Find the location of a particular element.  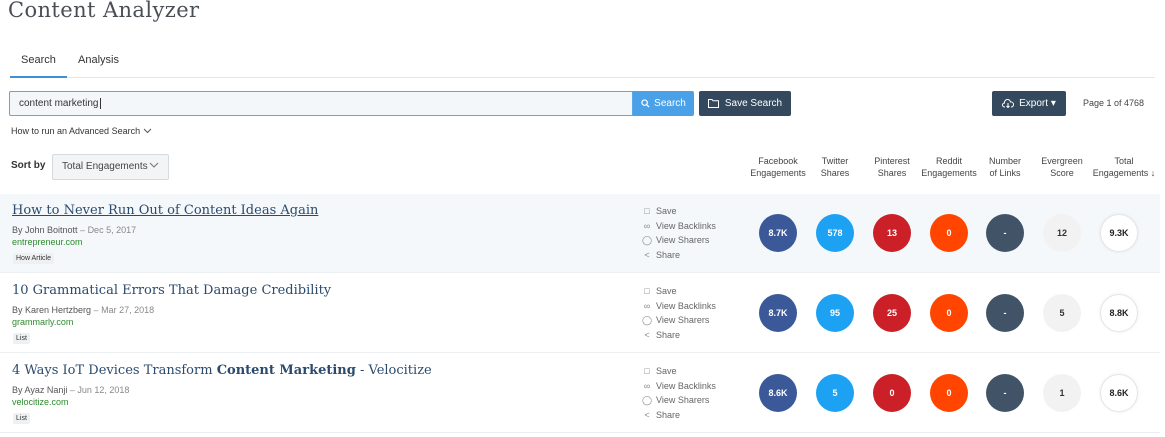

result-byline: By Karen Hertzberg – Mar 27, 2018 is located at coordinates (83, 310).